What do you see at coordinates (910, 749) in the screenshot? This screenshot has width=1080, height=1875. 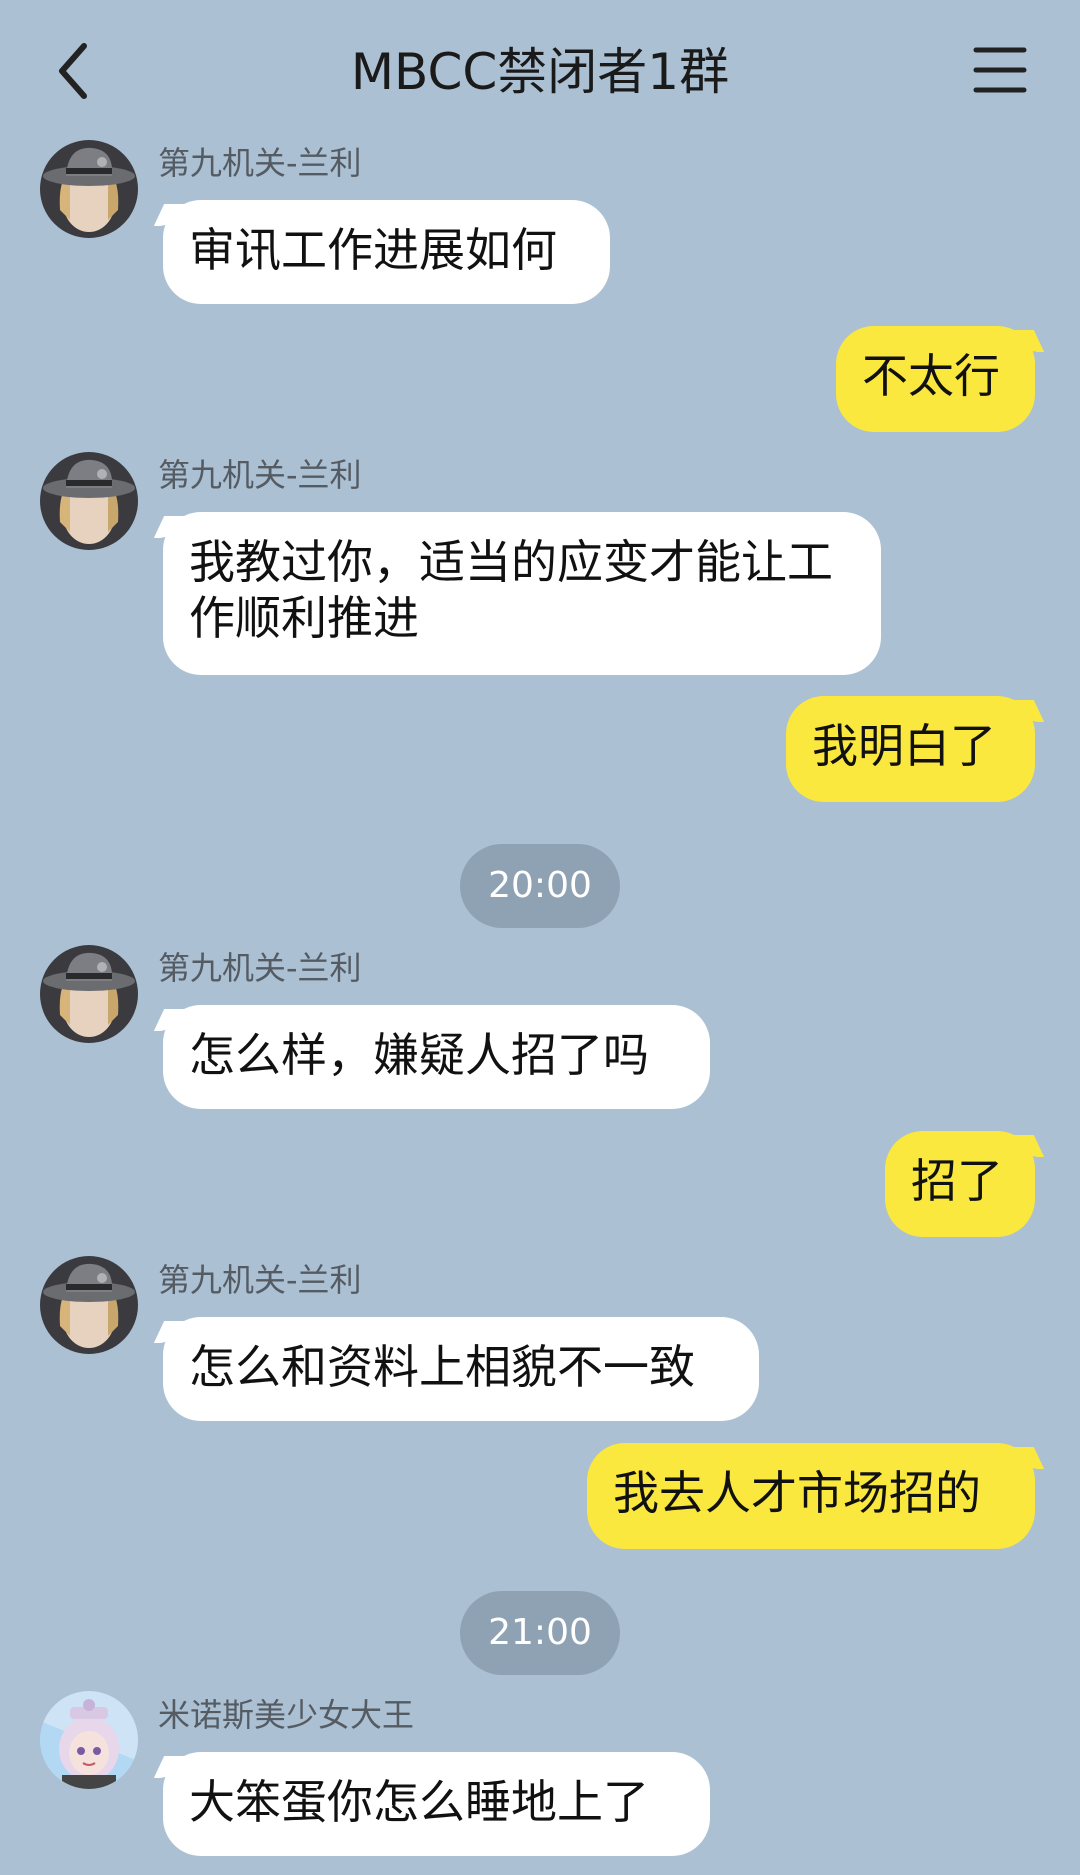 I see `outgoing-message-bubble: 我明白了` at bounding box center [910, 749].